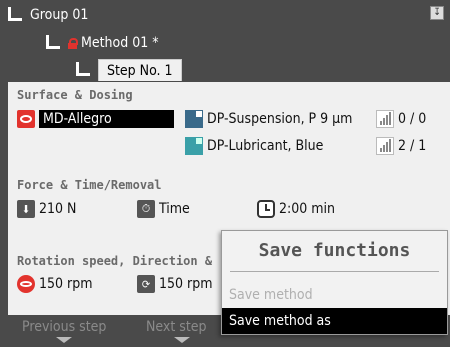 The image size is (450, 347). I want to click on holder-rotation-icon: ⟳, so click(146, 284).